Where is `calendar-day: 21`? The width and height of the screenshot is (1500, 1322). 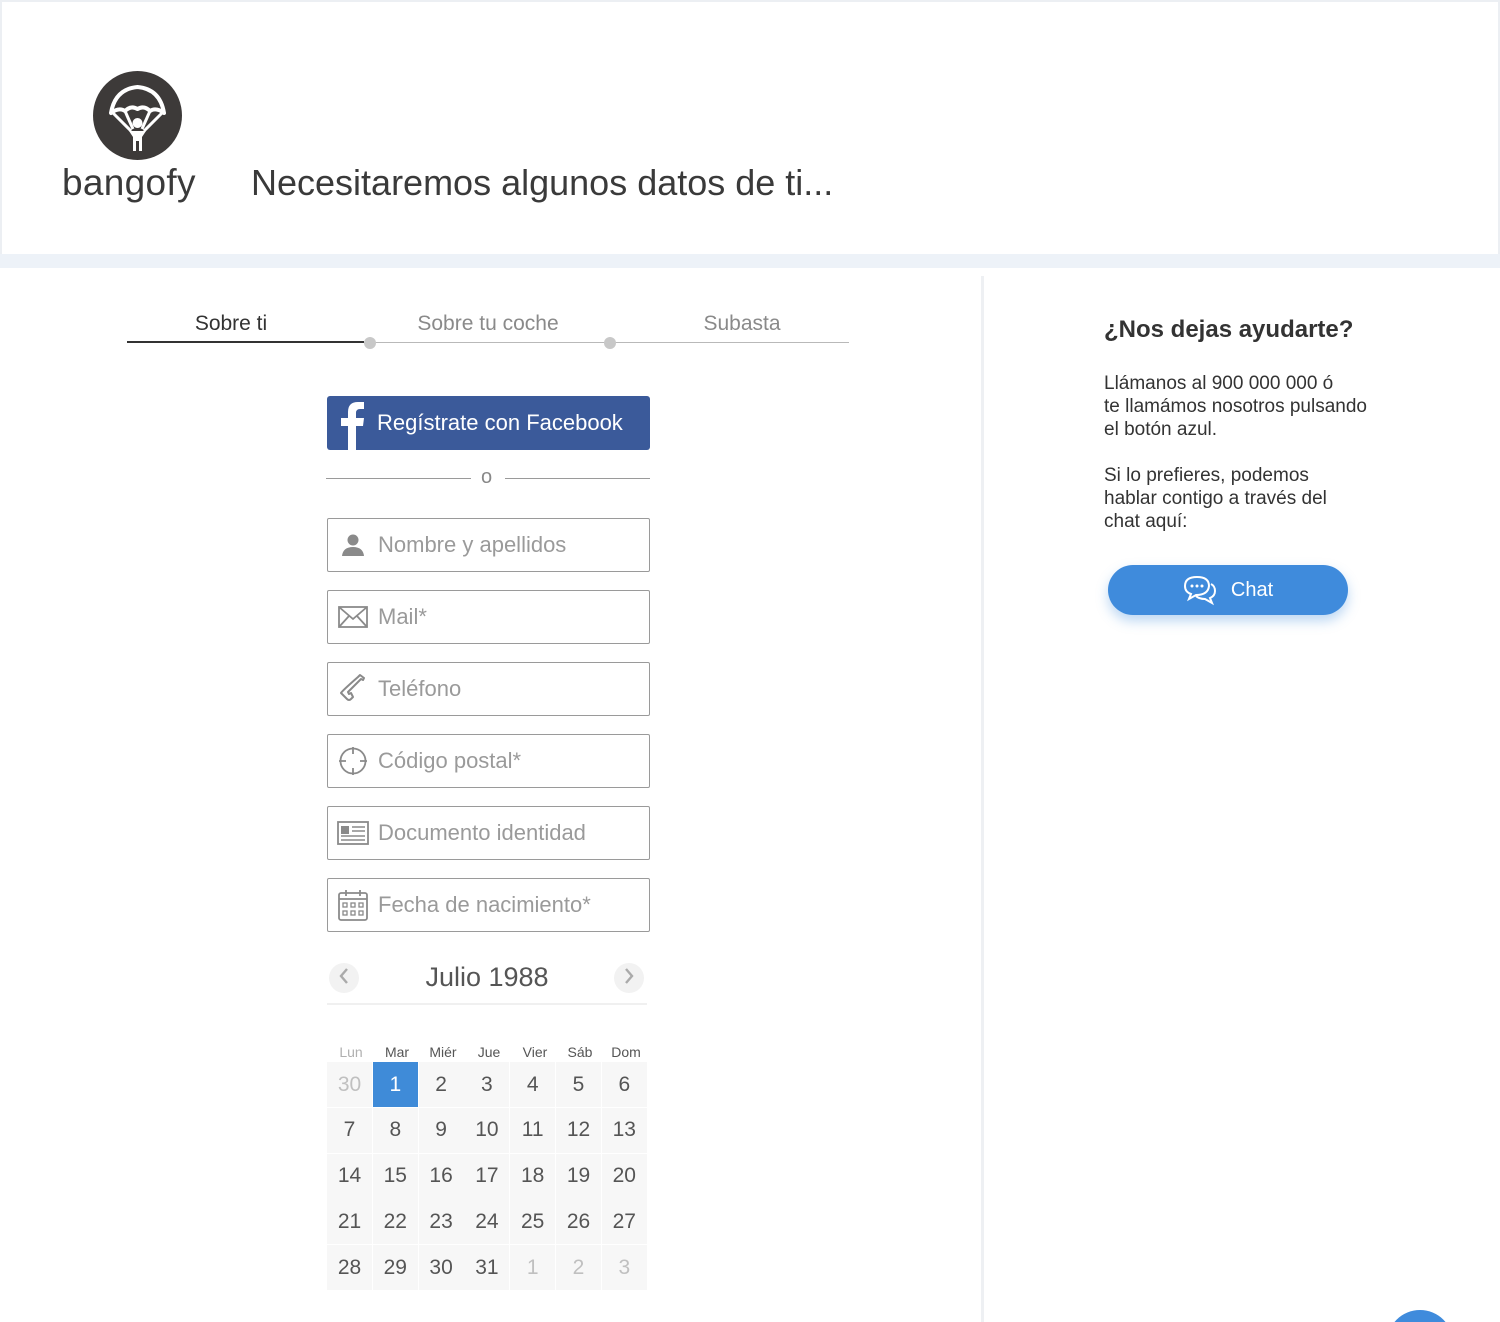 calendar-day: 21 is located at coordinates (349, 1222).